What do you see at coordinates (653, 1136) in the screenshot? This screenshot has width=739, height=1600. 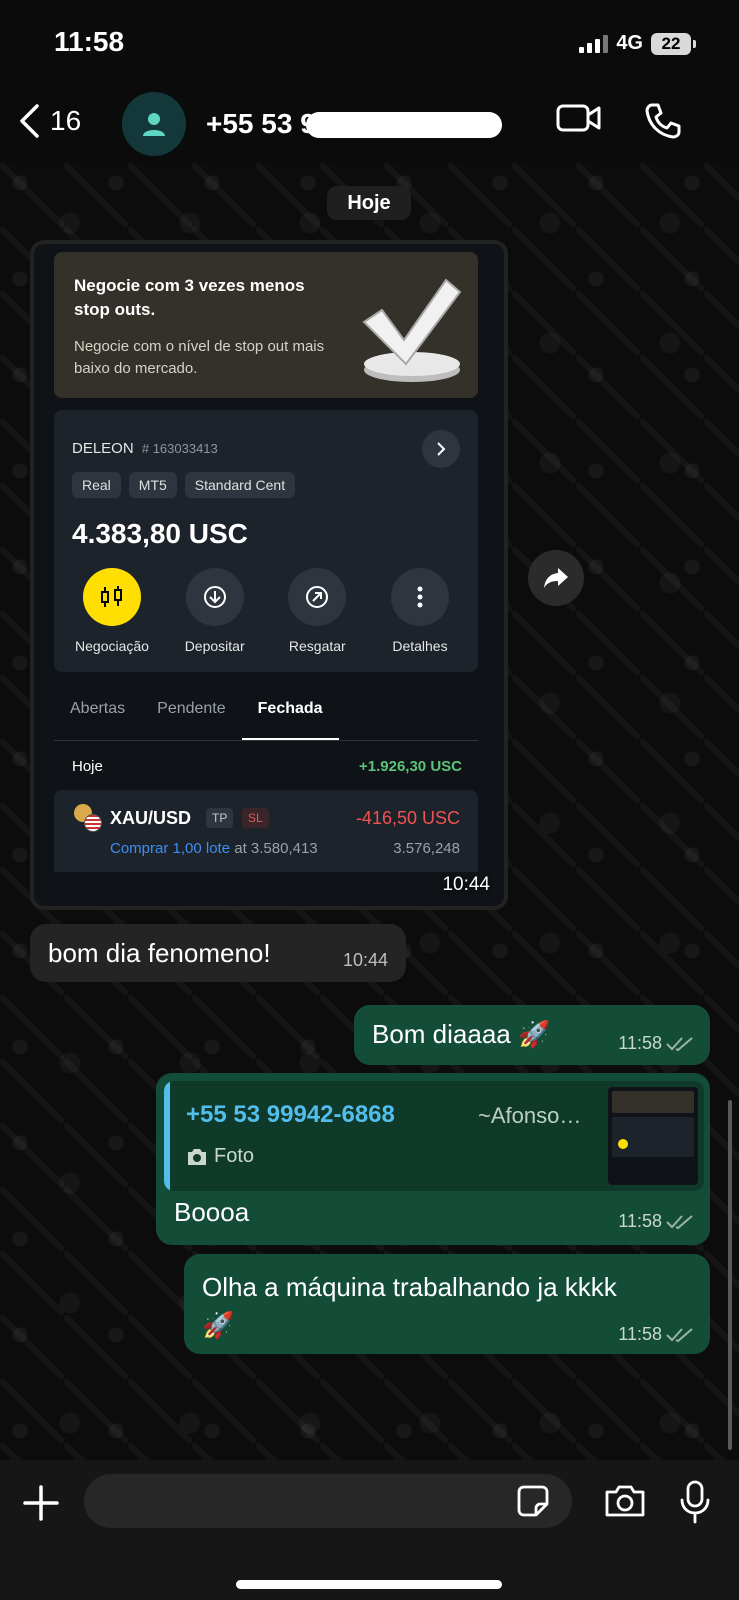 I see `quoted-thumbnail` at bounding box center [653, 1136].